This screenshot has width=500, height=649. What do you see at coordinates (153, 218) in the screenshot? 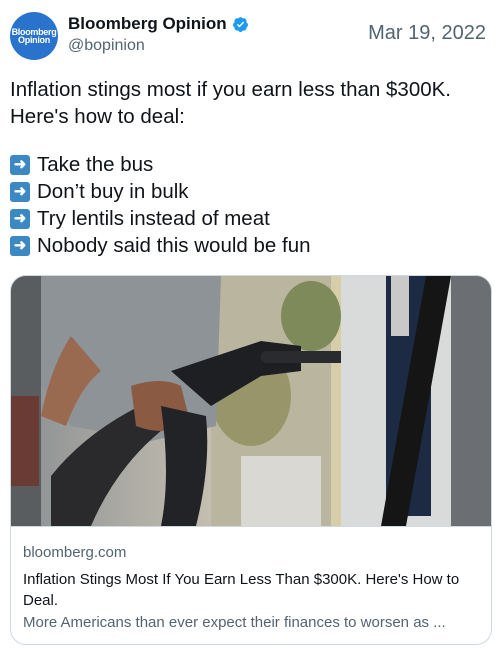
I see `bullet-text: Try lentils instead of meat` at bounding box center [153, 218].